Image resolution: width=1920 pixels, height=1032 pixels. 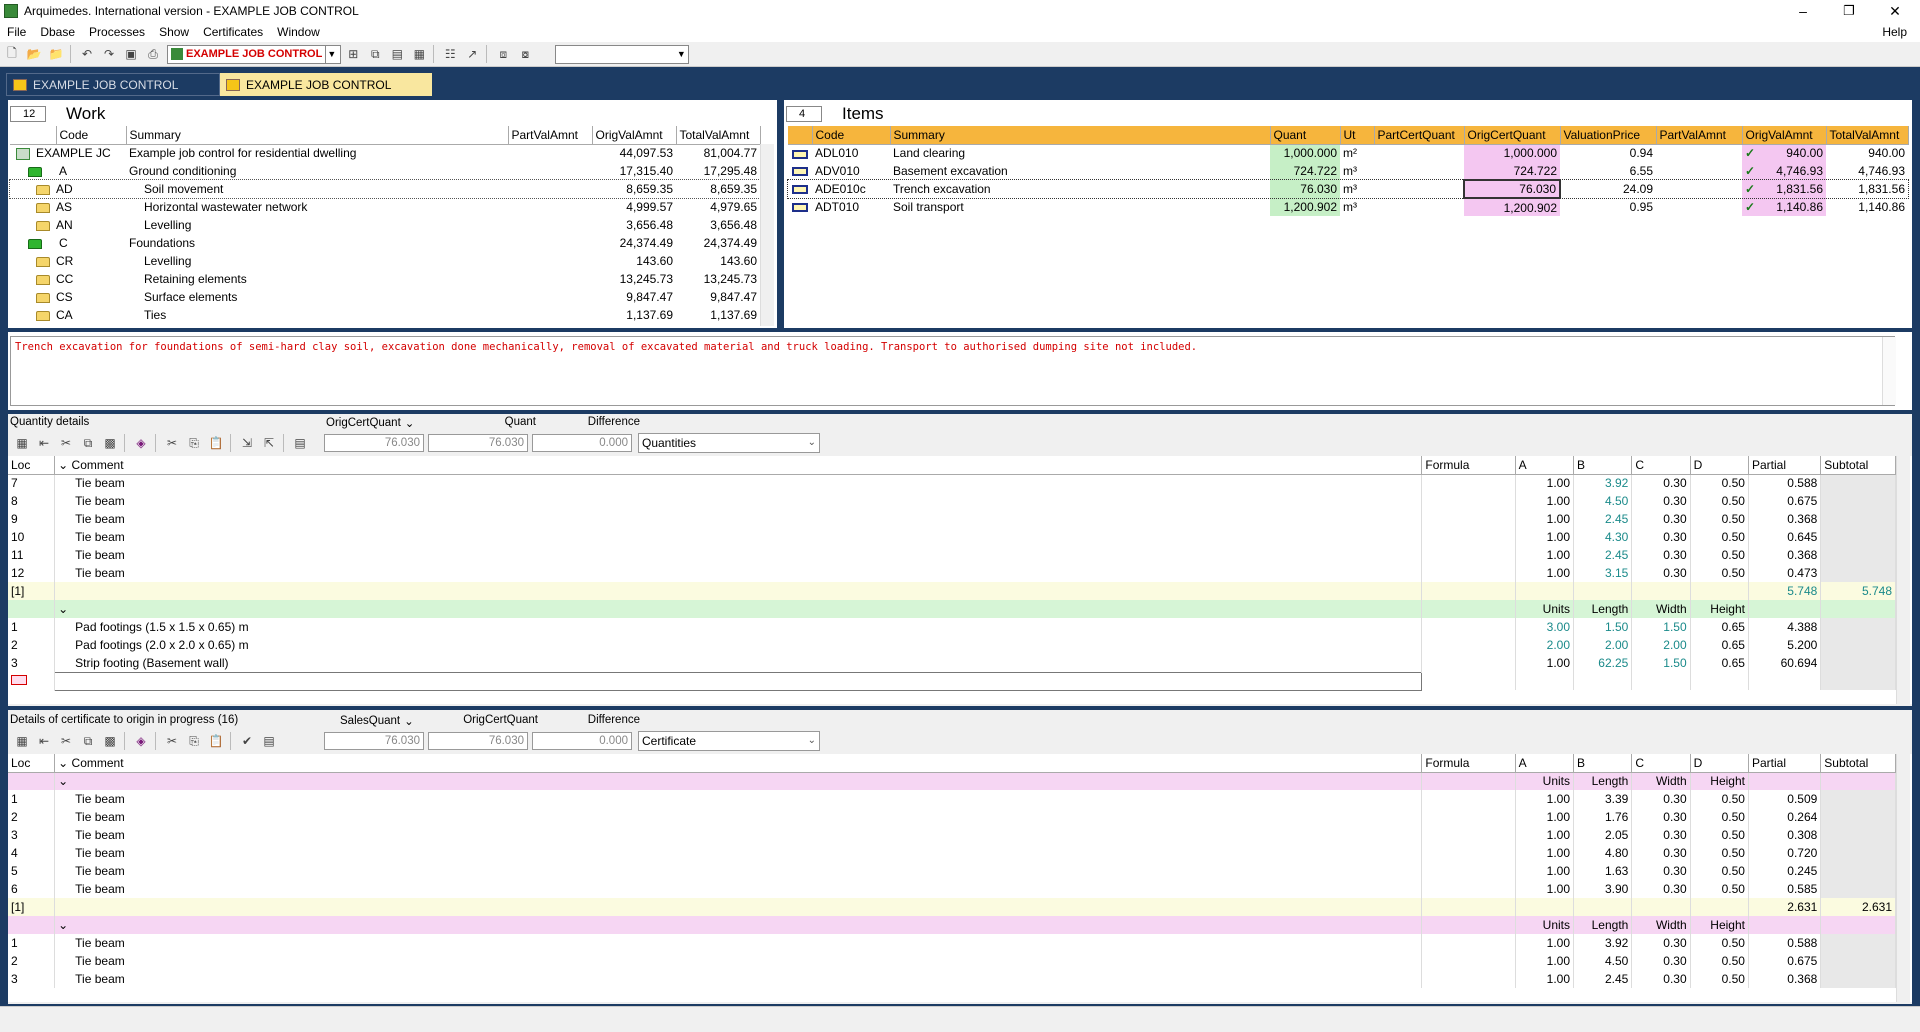 What do you see at coordinates (952, 681) in the screenshot?
I see `new-row` at bounding box center [952, 681].